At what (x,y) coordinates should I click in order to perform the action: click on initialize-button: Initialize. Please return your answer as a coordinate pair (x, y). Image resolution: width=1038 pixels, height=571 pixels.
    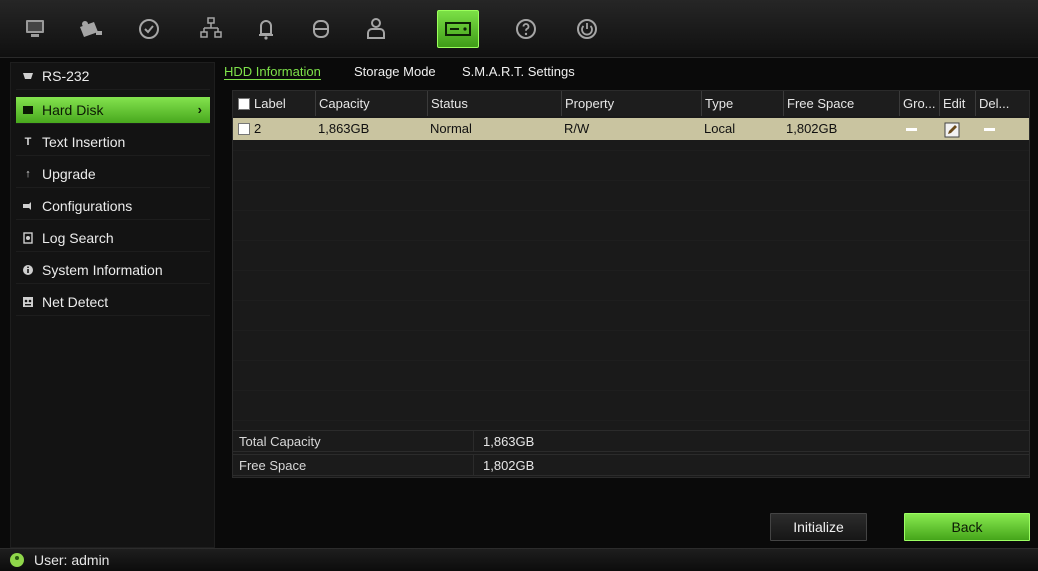
    Looking at the image, I should click on (818, 527).